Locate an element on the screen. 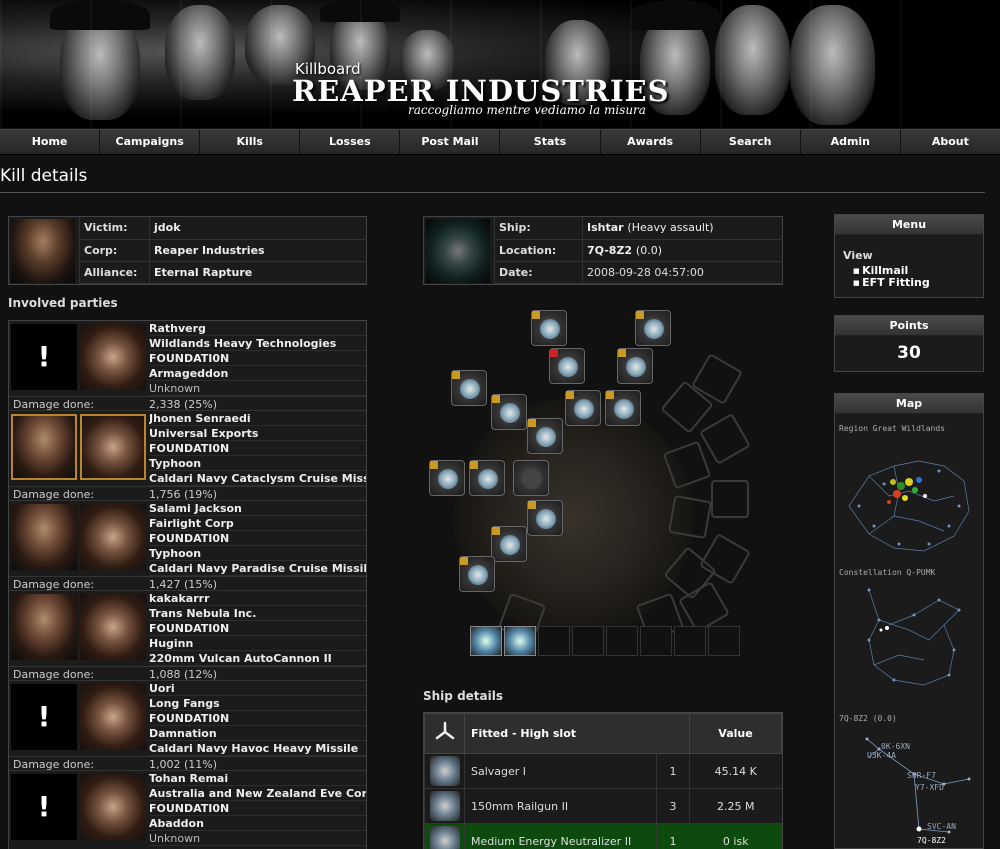 The image size is (1000, 849). constellation-map is located at coordinates (909, 640).